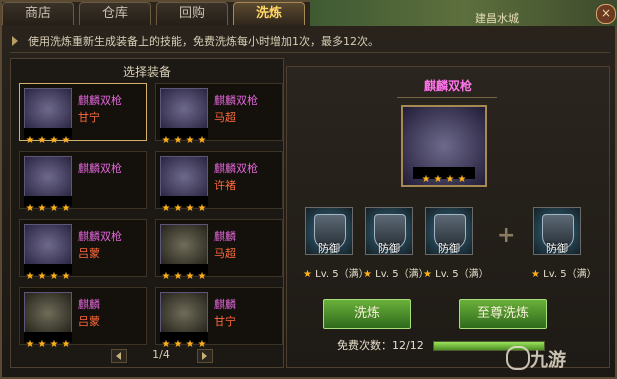 The width and height of the screenshot is (617, 379). Describe the element at coordinates (146, 72) in the screenshot. I see `equipment-list-title: 选择装备` at that location.